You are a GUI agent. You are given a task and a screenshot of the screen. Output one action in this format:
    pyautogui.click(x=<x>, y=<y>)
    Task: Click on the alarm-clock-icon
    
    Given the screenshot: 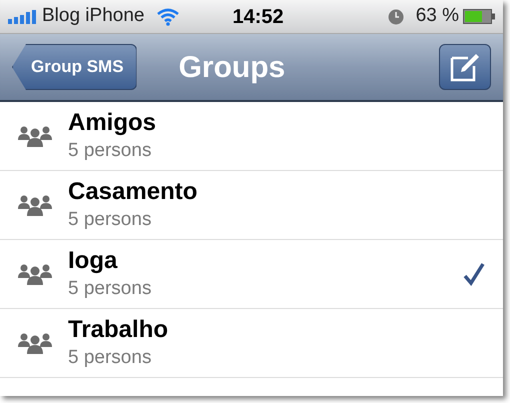 What is the action you would take?
    pyautogui.click(x=396, y=16)
    